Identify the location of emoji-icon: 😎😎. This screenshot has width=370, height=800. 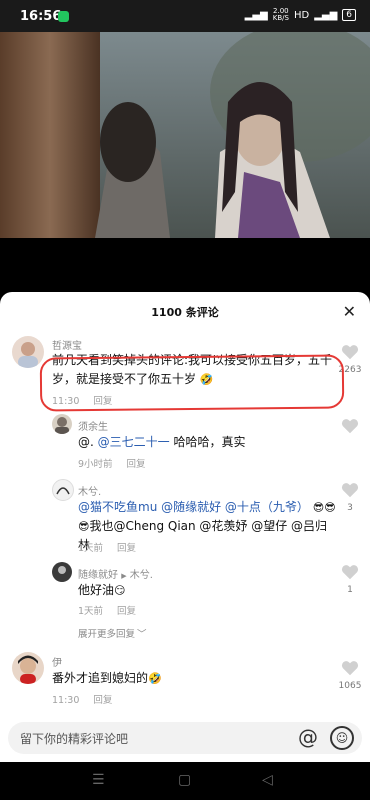
(324, 507).